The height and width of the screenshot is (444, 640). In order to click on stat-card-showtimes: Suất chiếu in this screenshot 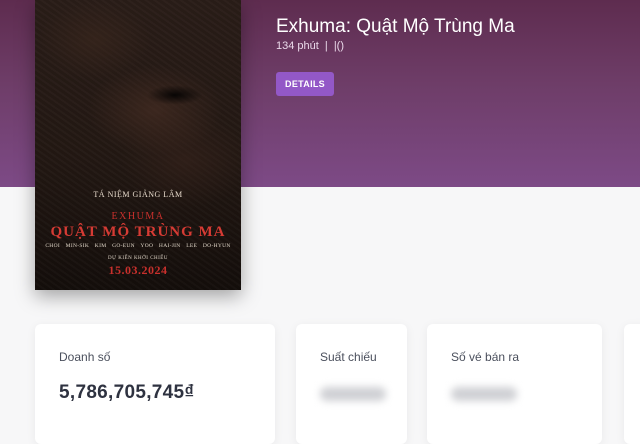, I will do `click(351, 384)`.